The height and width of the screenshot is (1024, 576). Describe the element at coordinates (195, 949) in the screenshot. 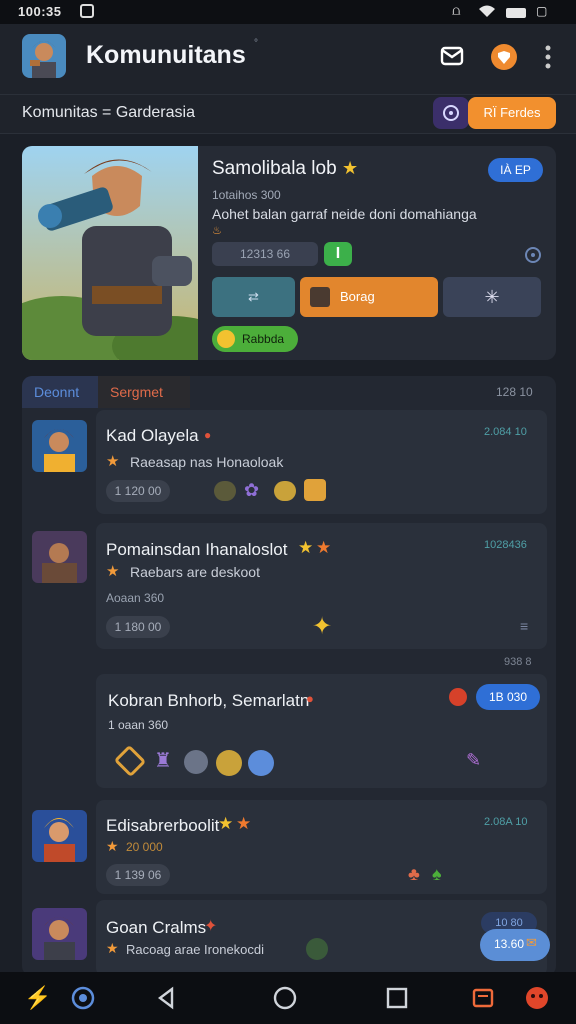

I see `post-subtitle: Racoag arae Ironekocdi` at that location.